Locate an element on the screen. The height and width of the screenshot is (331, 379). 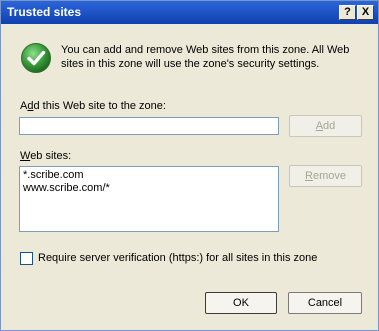
list-item: www.scribe.com/* is located at coordinates (149, 188).